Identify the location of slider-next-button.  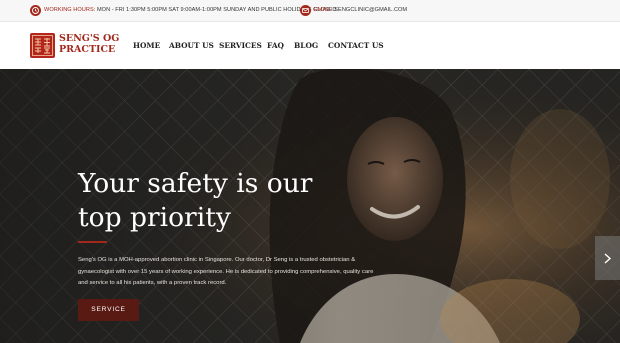
(607, 258).